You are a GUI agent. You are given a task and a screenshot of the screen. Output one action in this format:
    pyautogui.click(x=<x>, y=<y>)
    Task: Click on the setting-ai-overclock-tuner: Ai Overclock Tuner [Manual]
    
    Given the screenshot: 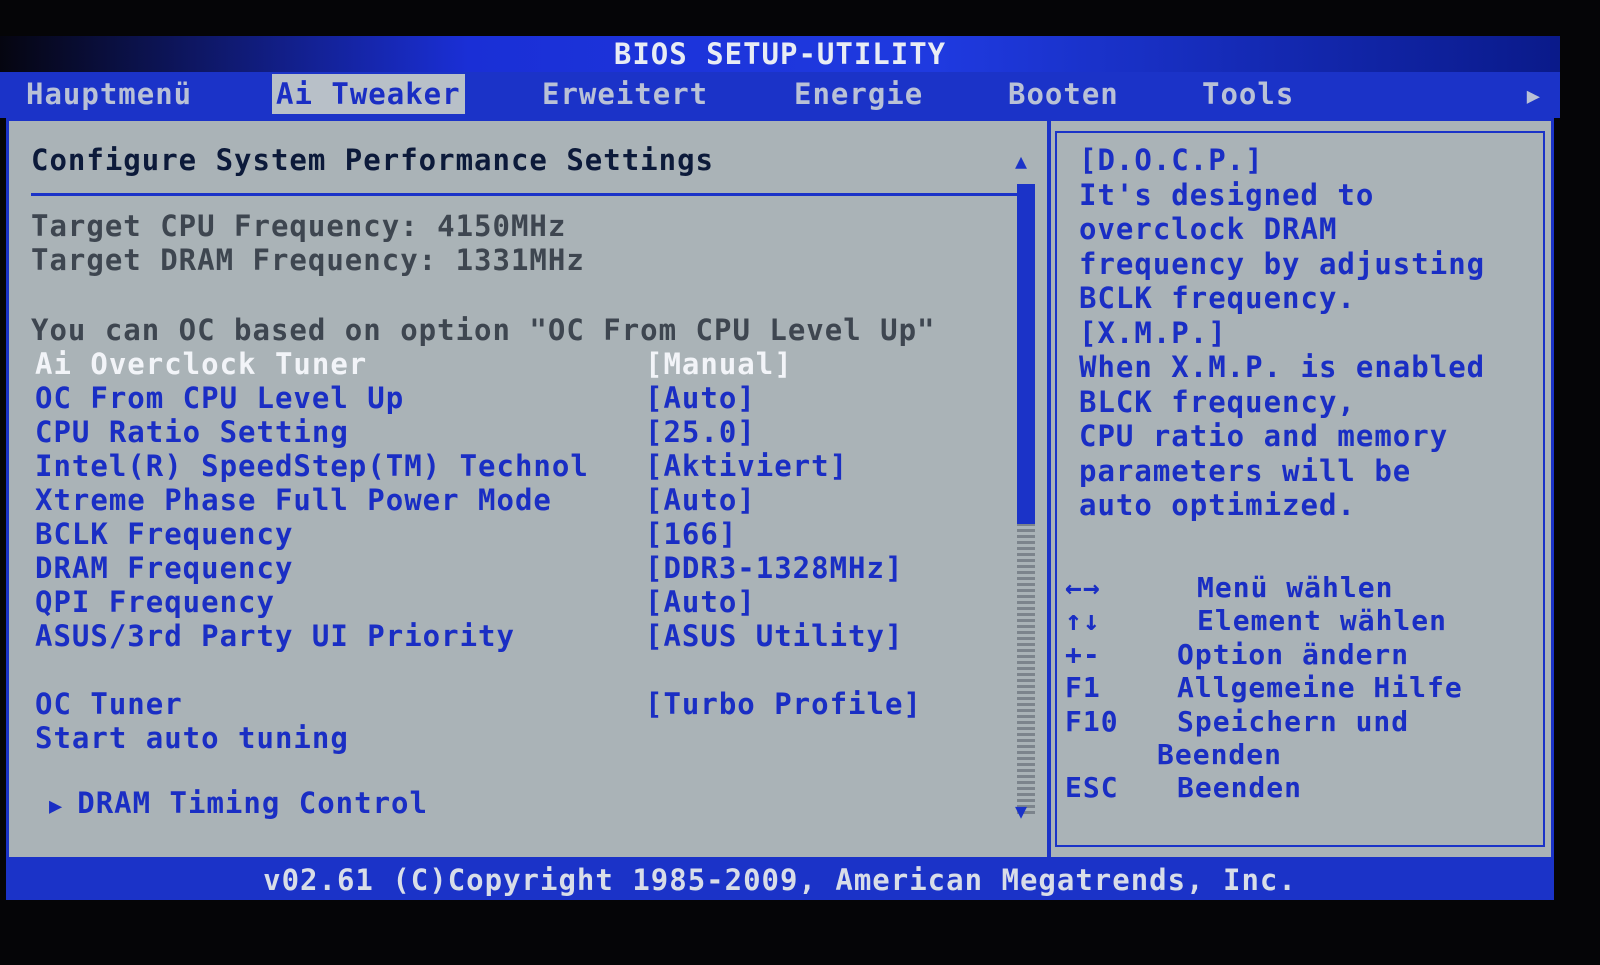 What is the action you would take?
    pyautogui.click(x=515, y=364)
    